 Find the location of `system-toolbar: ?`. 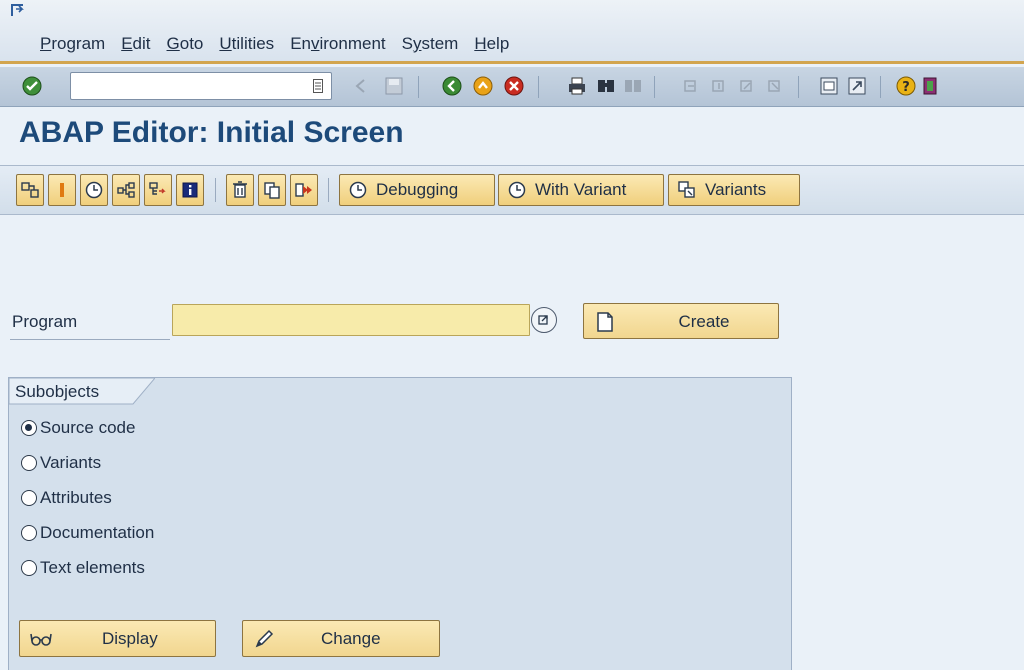

system-toolbar: ? is located at coordinates (512, 87).